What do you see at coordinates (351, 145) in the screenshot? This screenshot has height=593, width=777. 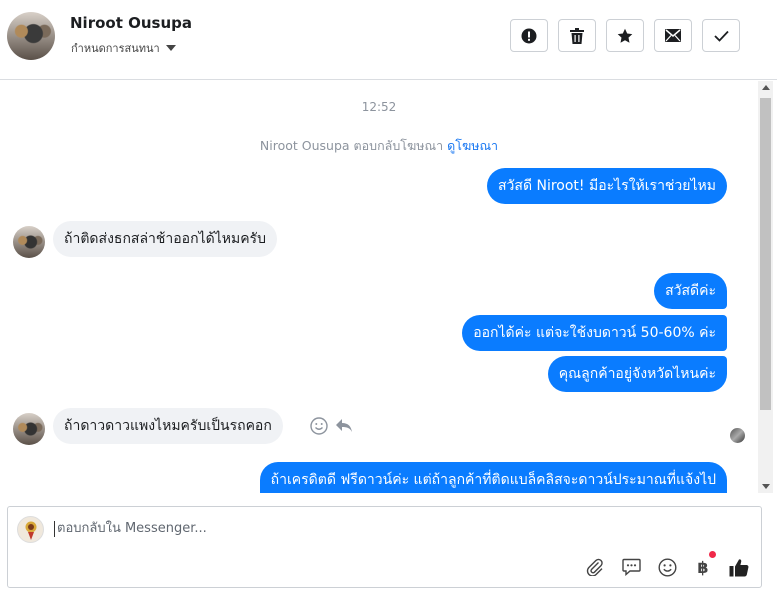 I see `ad-reply-text: Niroot Ousupa ตอบกลับโฆษณา` at bounding box center [351, 145].